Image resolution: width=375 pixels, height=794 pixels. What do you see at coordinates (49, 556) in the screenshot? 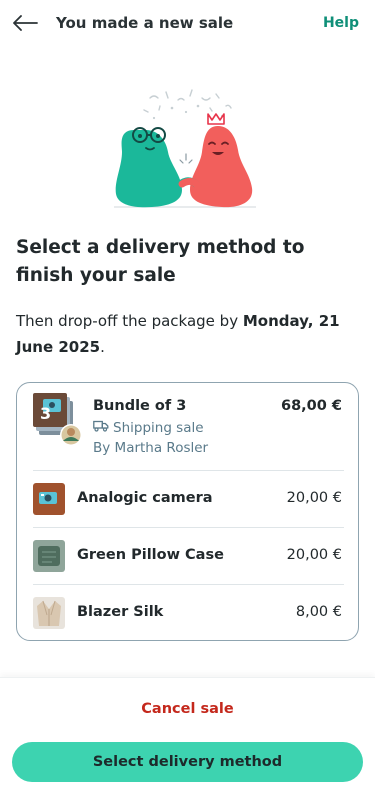
I see `pillow-photo-icon` at bounding box center [49, 556].